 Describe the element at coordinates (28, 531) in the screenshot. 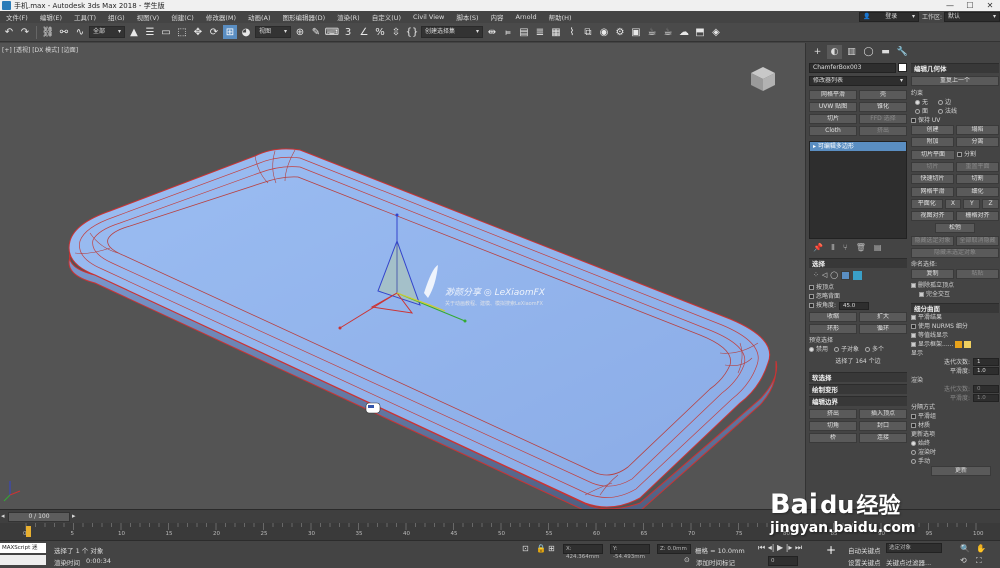

I see `current-frame-marker` at that location.